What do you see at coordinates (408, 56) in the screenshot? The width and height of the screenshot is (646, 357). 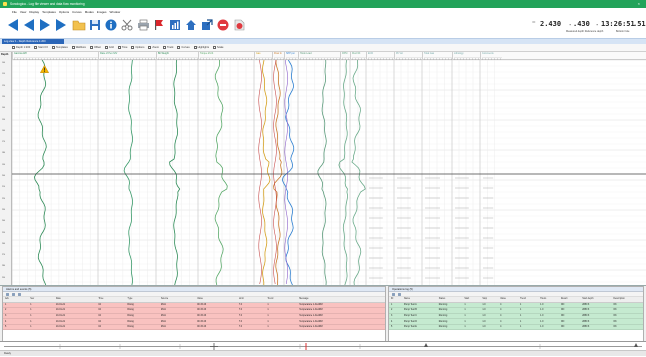 I see `track-header: Pit Vol` at bounding box center [408, 56].